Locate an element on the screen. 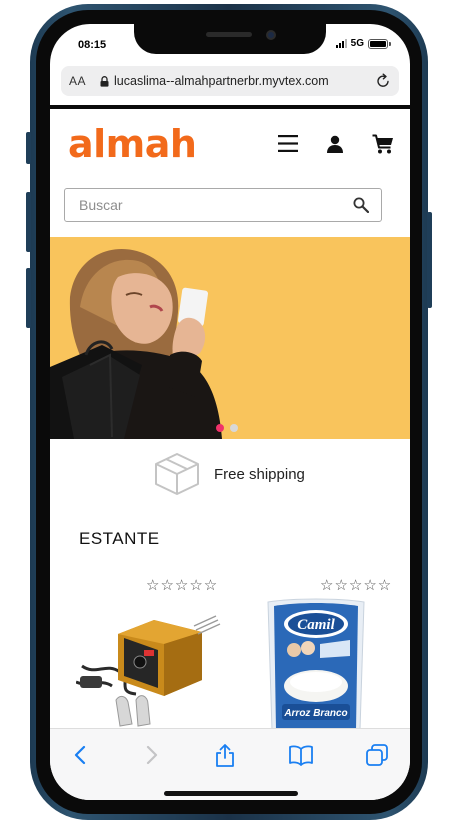 The height and width of the screenshot is (824, 449). url-text: lucaslima--almahpartnerbr.myvtex.com is located at coordinates (241, 81).